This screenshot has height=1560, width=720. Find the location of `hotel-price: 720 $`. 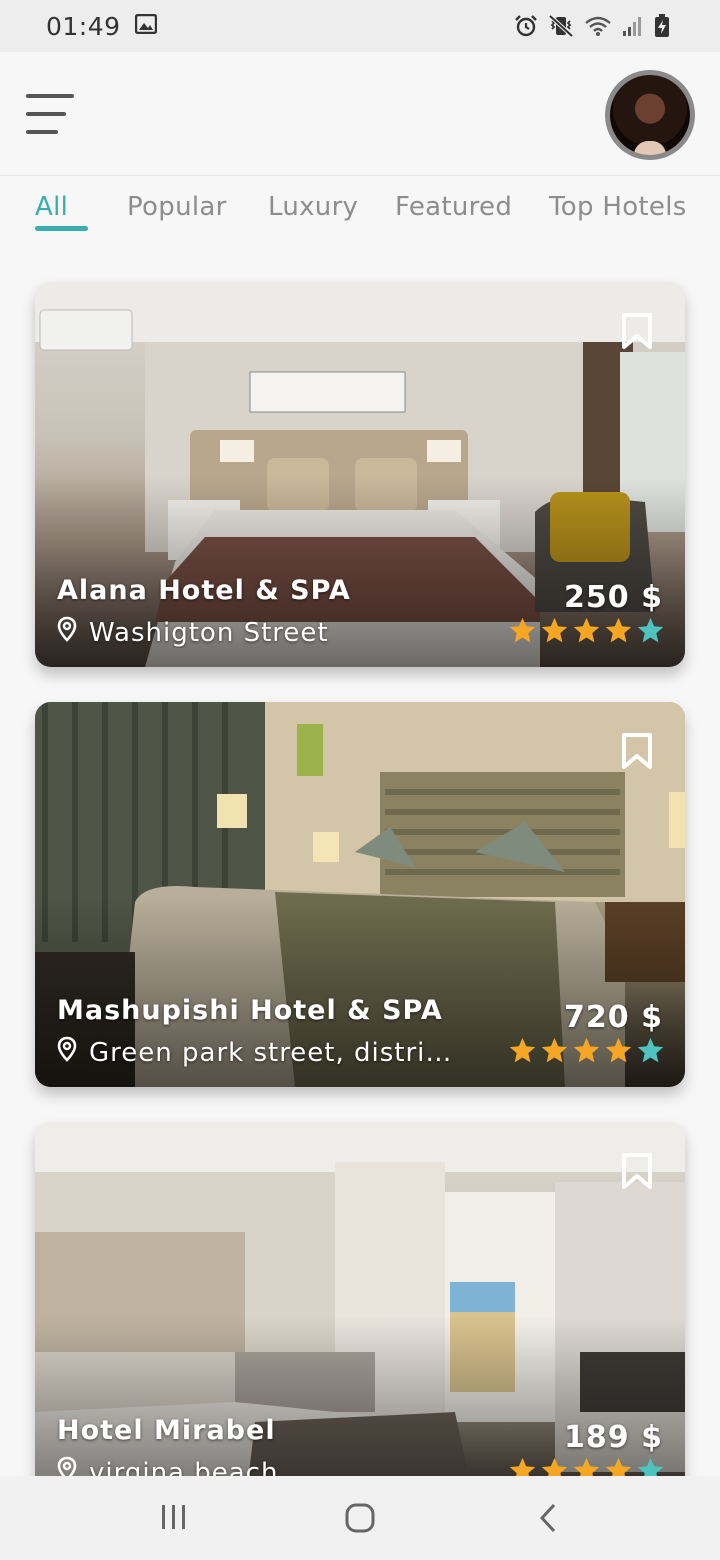

hotel-price: 720 $ is located at coordinates (613, 1017).